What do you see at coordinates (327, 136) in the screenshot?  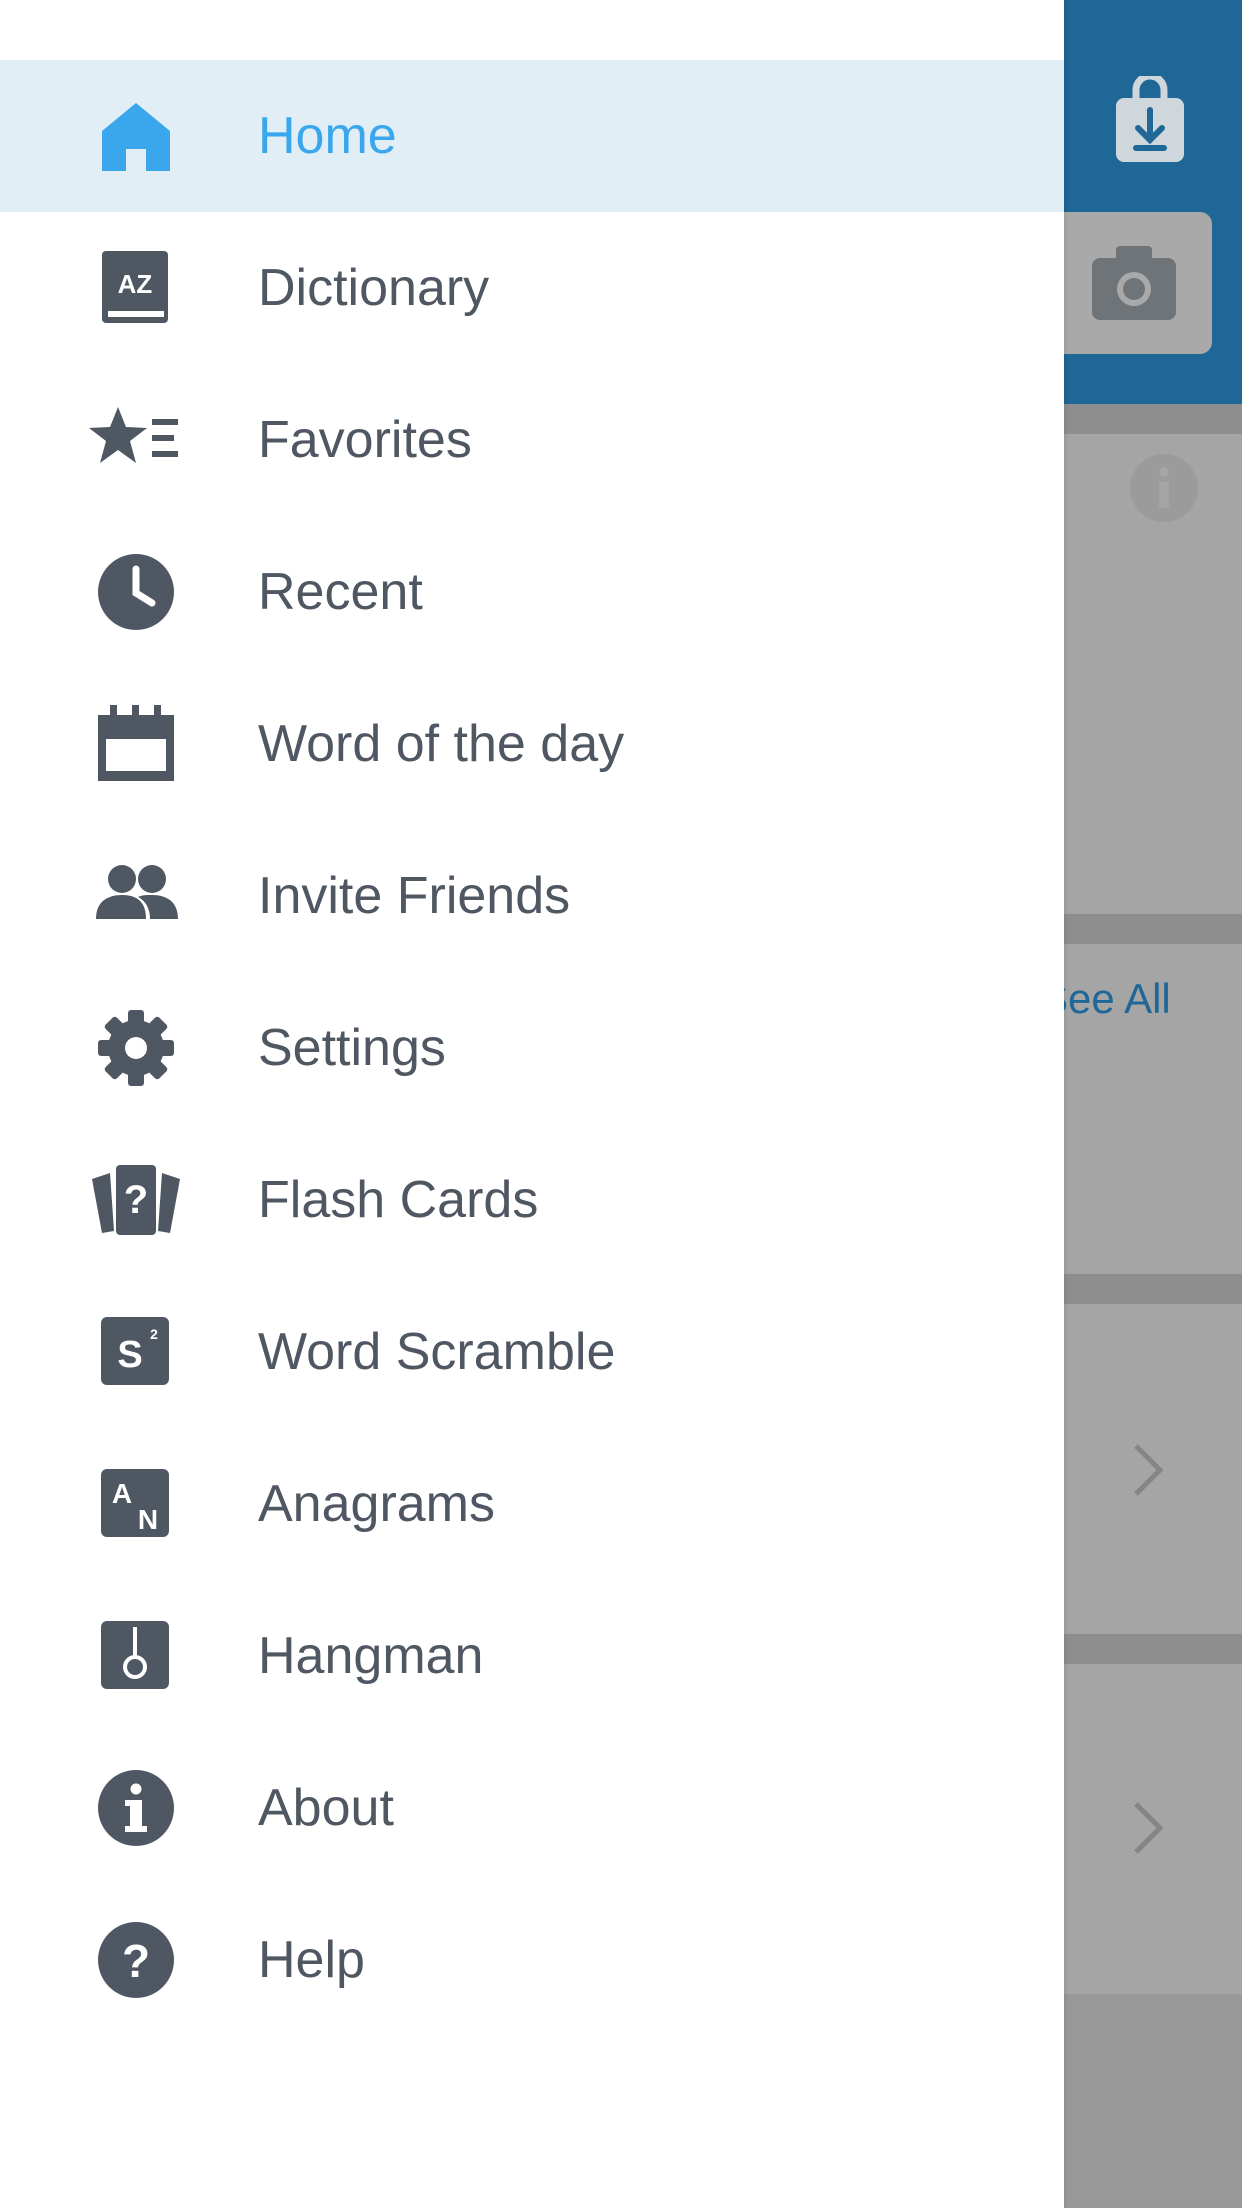 I see `menu-label: Home` at bounding box center [327, 136].